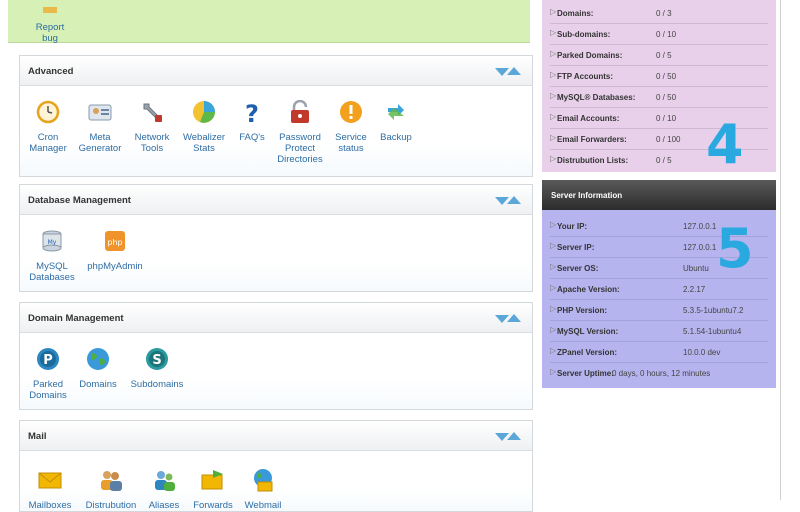  Describe the element at coordinates (252, 114) in the screenshot. I see `question-mark-icon: ?` at that location.